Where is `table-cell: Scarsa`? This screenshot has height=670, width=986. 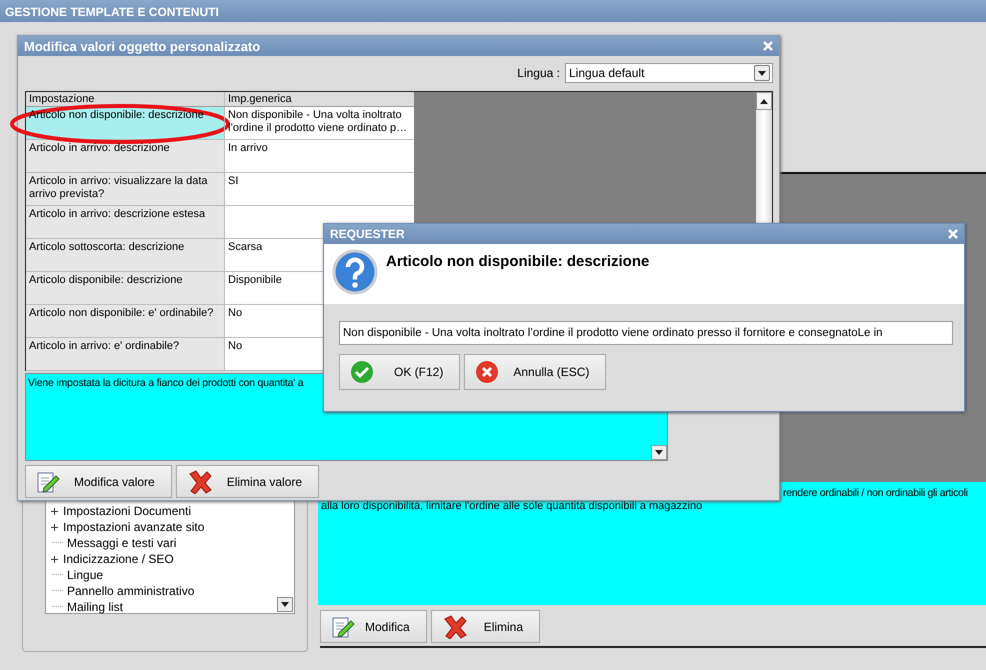 table-cell: Scarsa is located at coordinates (245, 247).